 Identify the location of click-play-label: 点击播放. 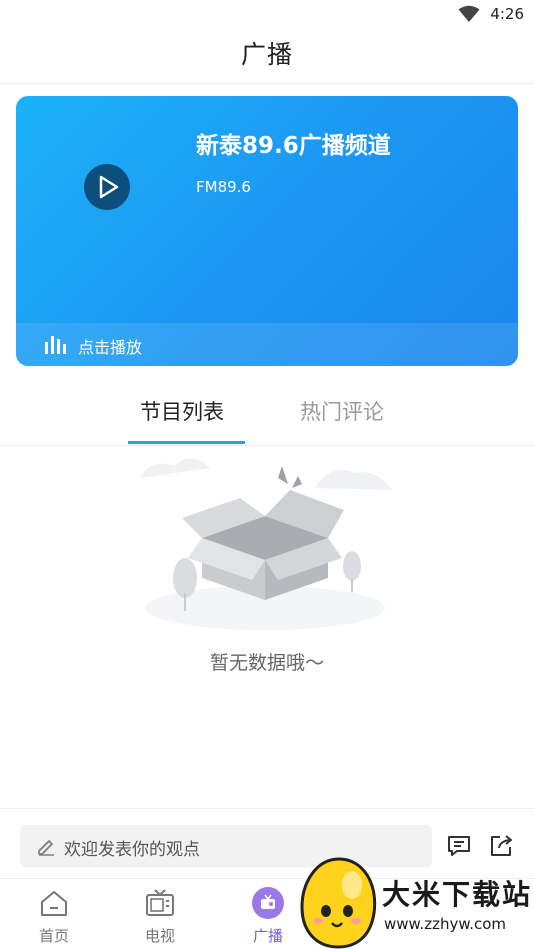
(110, 347).